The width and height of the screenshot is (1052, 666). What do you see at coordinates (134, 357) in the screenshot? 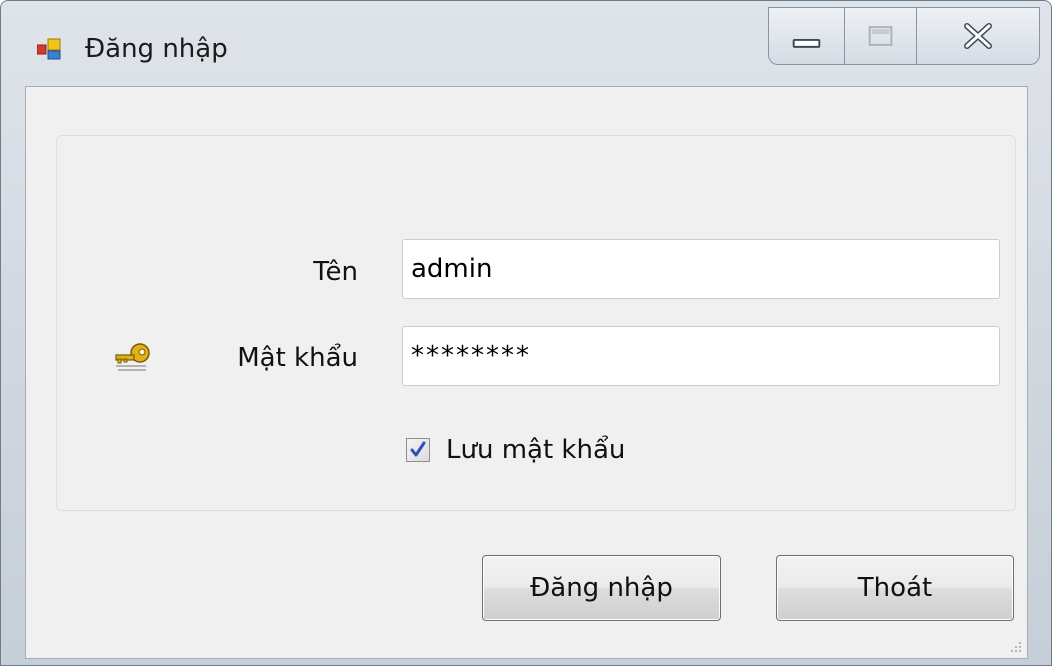
I see `key-icon` at bounding box center [134, 357].